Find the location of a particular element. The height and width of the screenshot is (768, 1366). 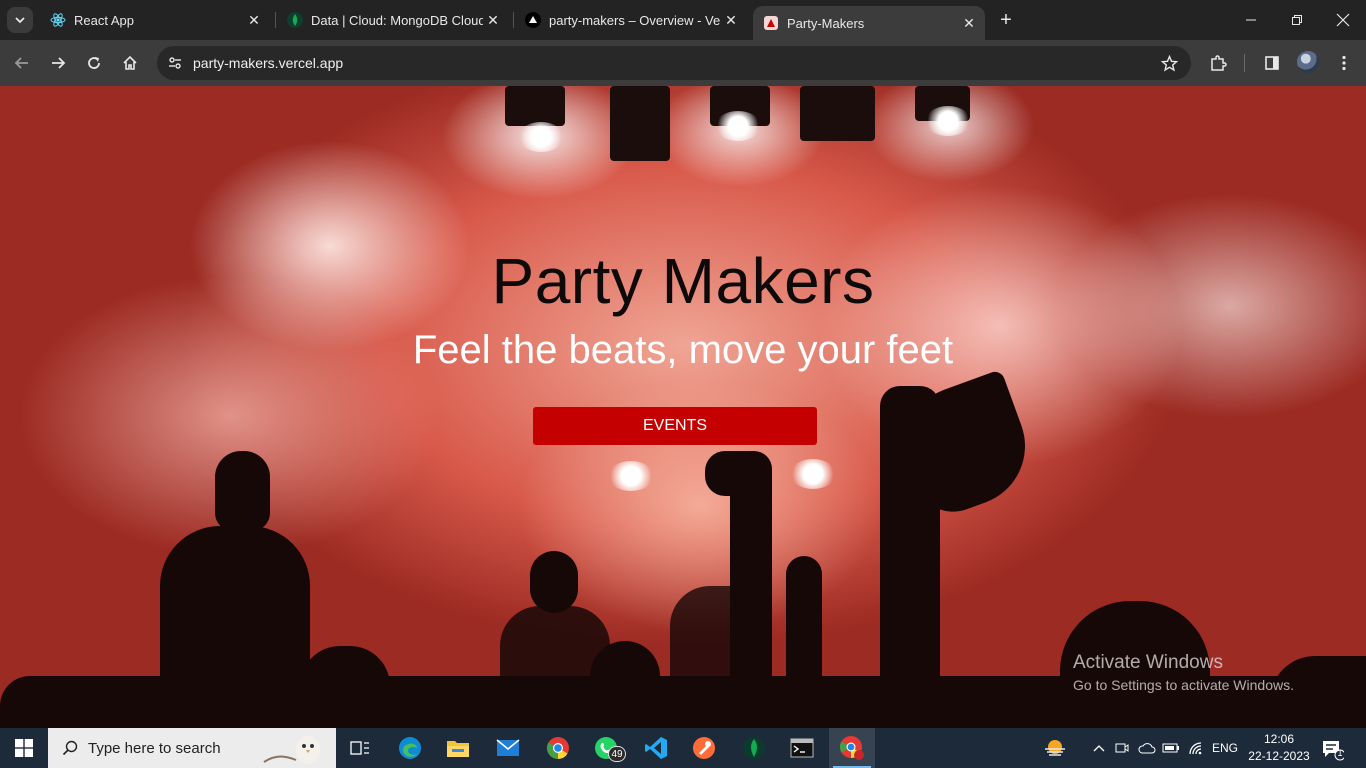

tab-title: party-makers – Overview - Verc is located at coordinates (635, 20).